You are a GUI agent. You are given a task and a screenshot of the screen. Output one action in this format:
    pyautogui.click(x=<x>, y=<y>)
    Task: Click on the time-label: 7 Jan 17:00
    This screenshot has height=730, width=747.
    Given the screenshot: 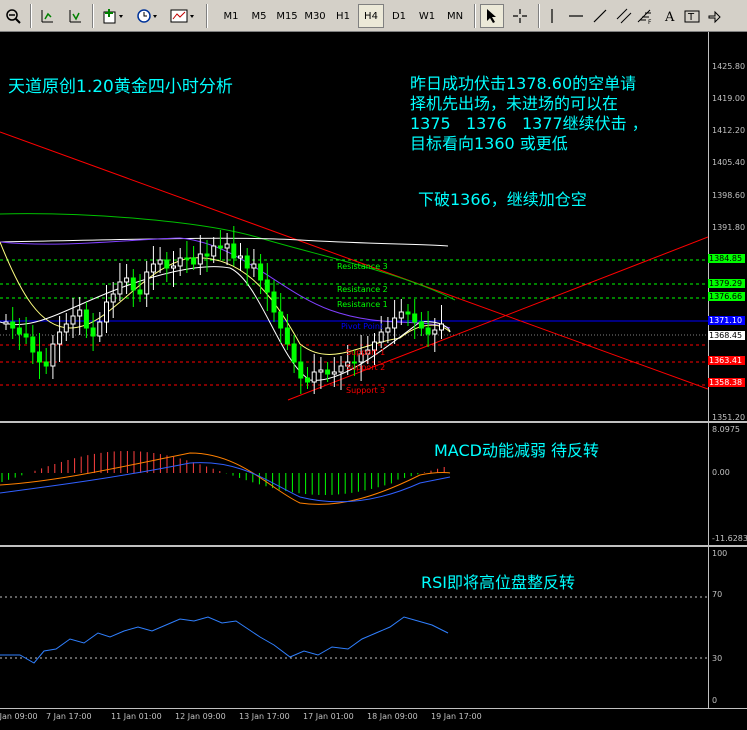 What is the action you would take?
    pyautogui.click(x=69, y=716)
    